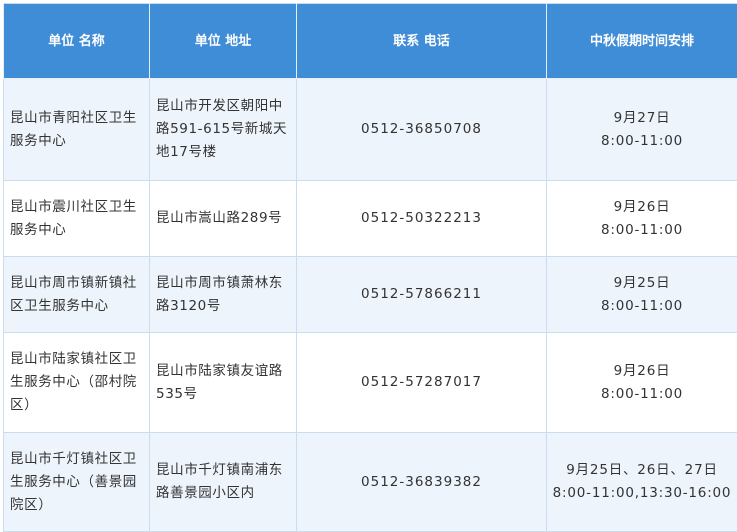  Describe the element at coordinates (223, 383) in the screenshot. I see `unit-address-cell: 昆山市陆家镇友谊路535号` at that location.